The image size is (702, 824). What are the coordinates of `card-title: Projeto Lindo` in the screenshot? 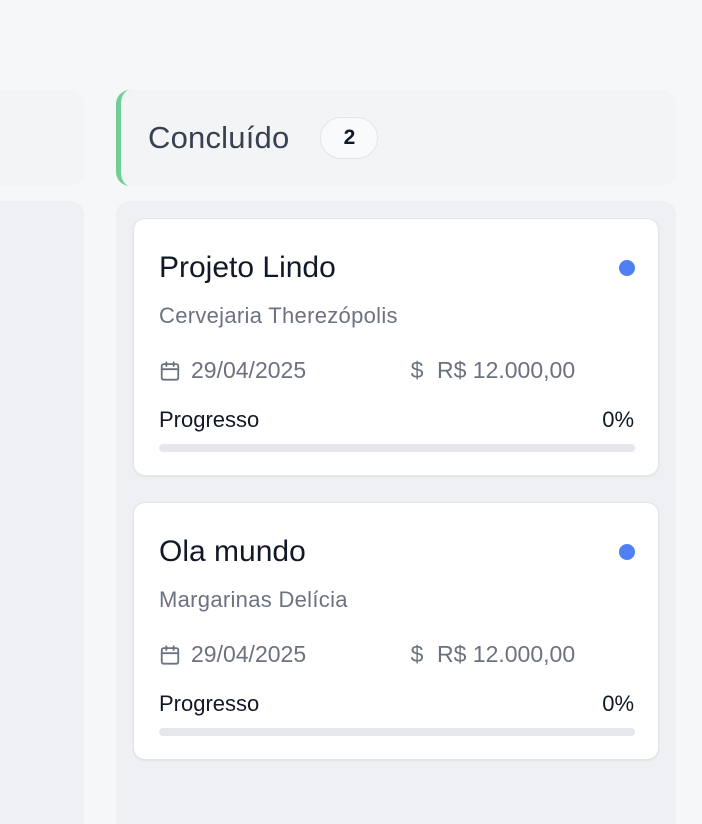 It's located at (247, 267).